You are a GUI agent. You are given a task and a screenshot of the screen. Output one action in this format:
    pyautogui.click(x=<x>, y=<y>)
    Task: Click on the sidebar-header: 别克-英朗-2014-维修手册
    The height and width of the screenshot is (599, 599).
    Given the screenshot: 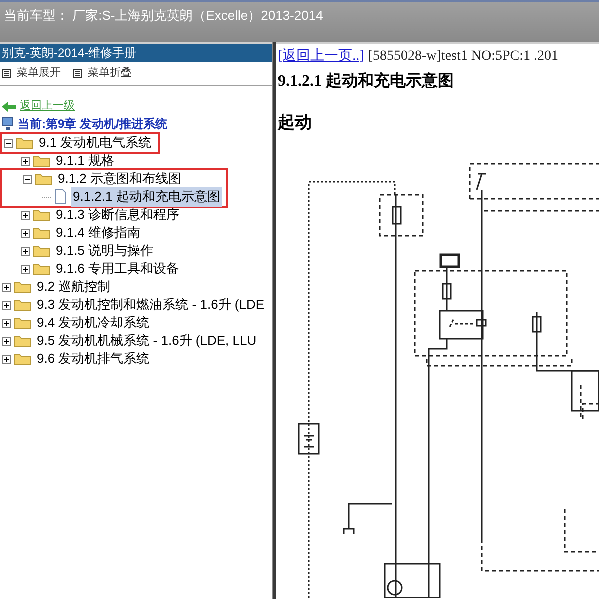 What is the action you would take?
    pyautogui.click(x=136, y=53)
    